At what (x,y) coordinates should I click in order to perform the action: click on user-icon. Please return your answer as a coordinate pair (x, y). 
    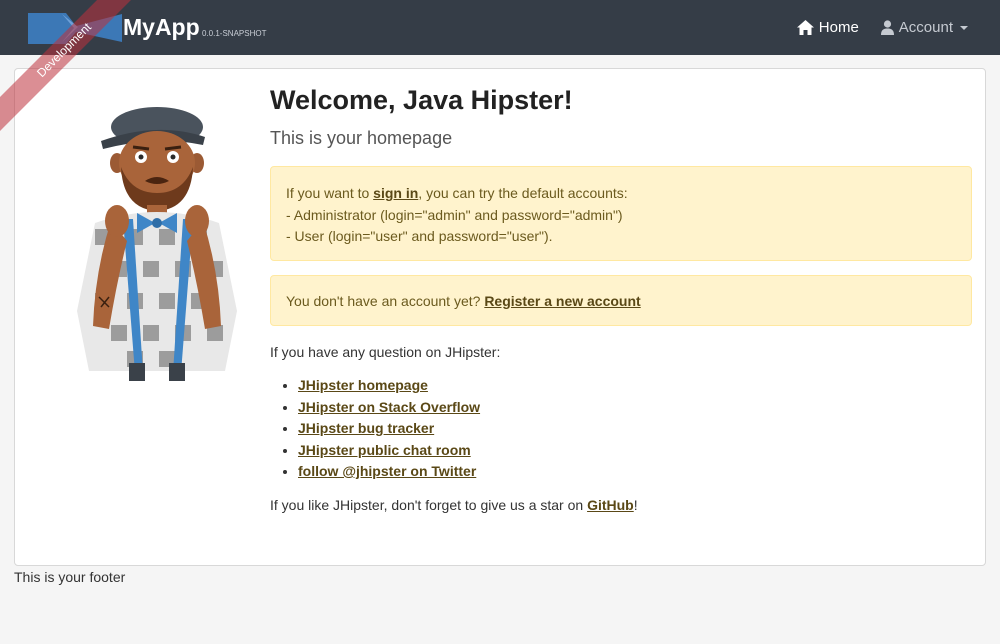
    Looking at the image, I should click on (887, 27).